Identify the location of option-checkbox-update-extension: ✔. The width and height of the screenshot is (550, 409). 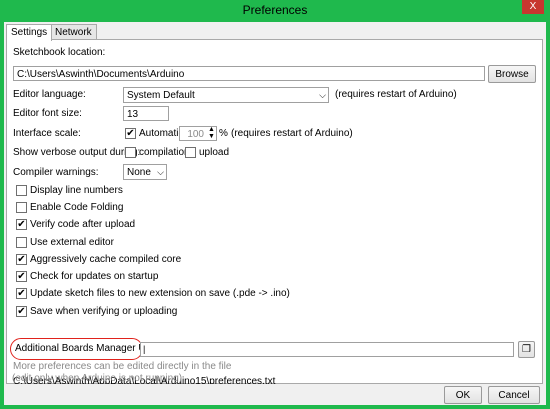
(21, 293).